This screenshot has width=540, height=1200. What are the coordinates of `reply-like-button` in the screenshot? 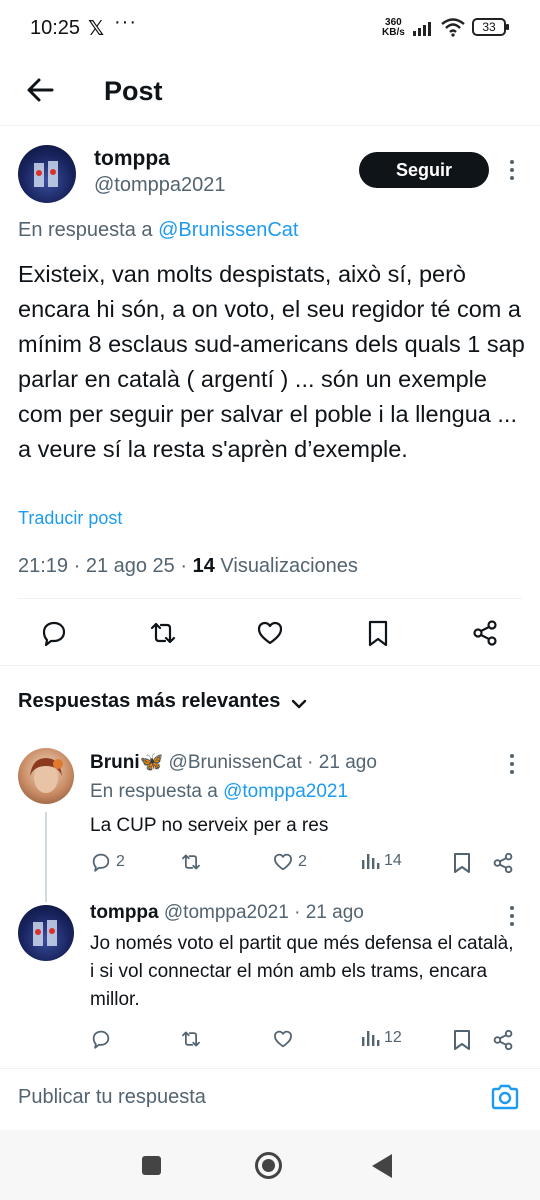 It's located at (285, 1039).